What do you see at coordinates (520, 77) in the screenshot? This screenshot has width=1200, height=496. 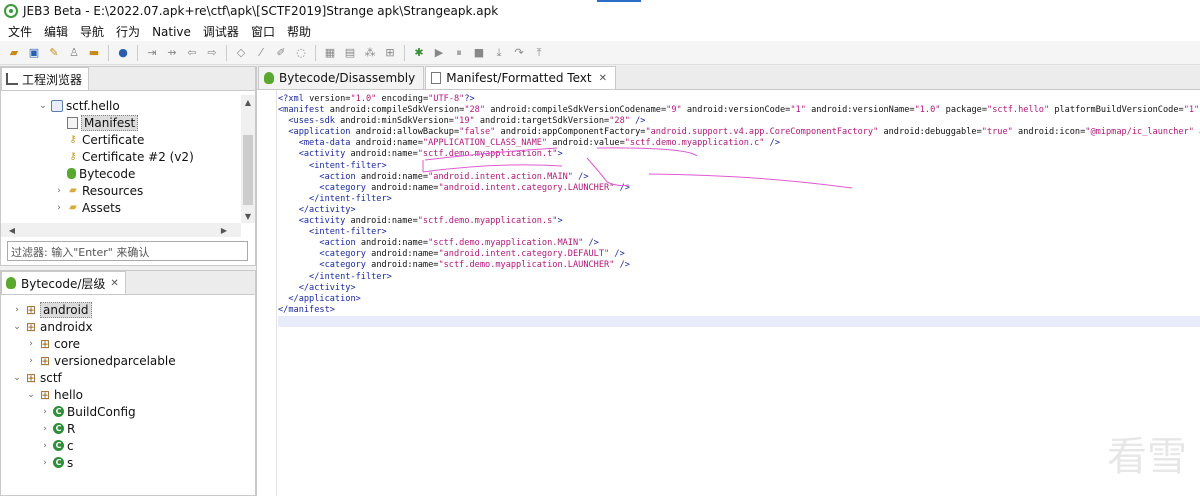 I see `tab-manifest-formatted-text: Manifest/Formatted Text ✕` at bounding box center [520, 77].